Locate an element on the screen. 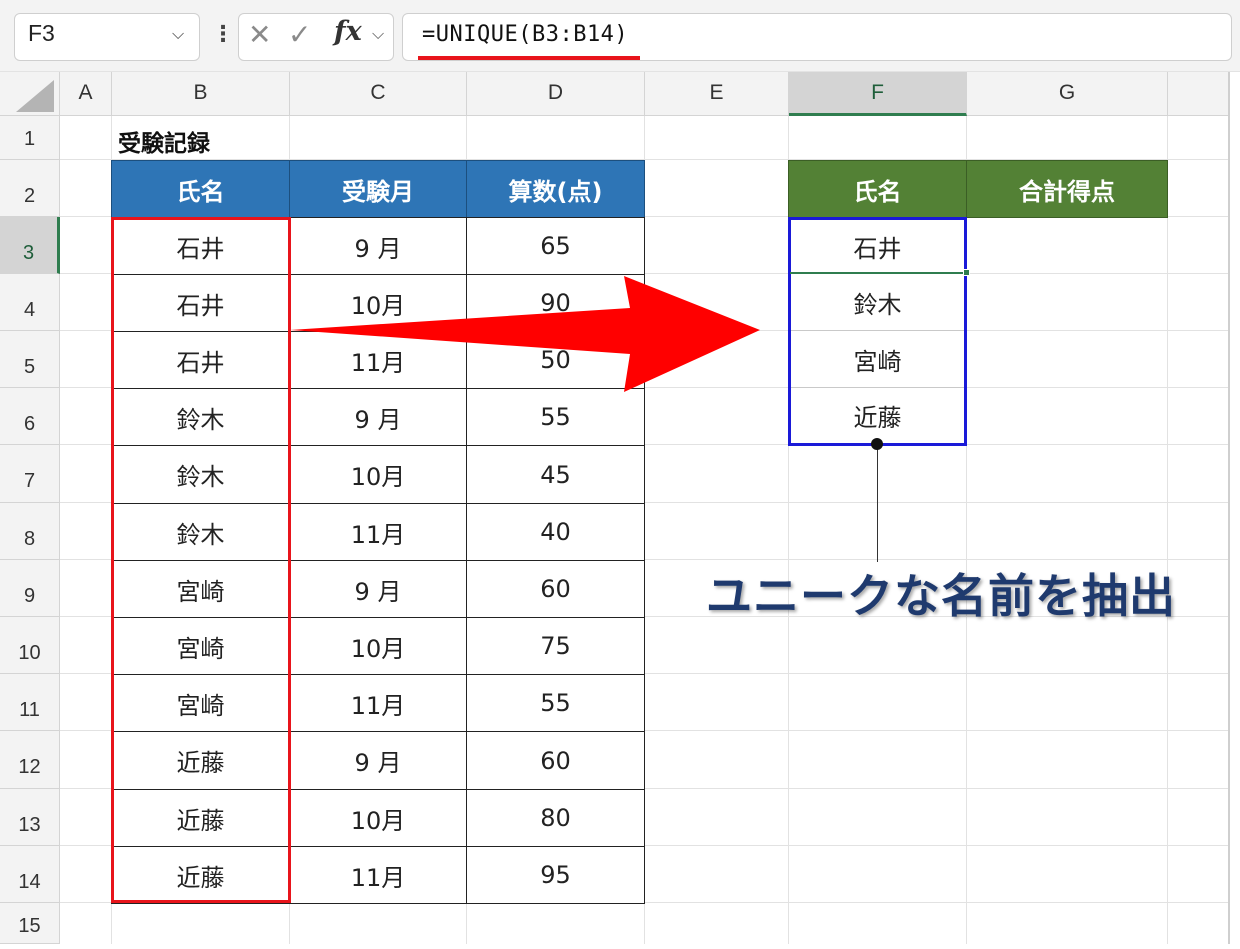  row-header-10: 10 is located at coordinates (30, 645).